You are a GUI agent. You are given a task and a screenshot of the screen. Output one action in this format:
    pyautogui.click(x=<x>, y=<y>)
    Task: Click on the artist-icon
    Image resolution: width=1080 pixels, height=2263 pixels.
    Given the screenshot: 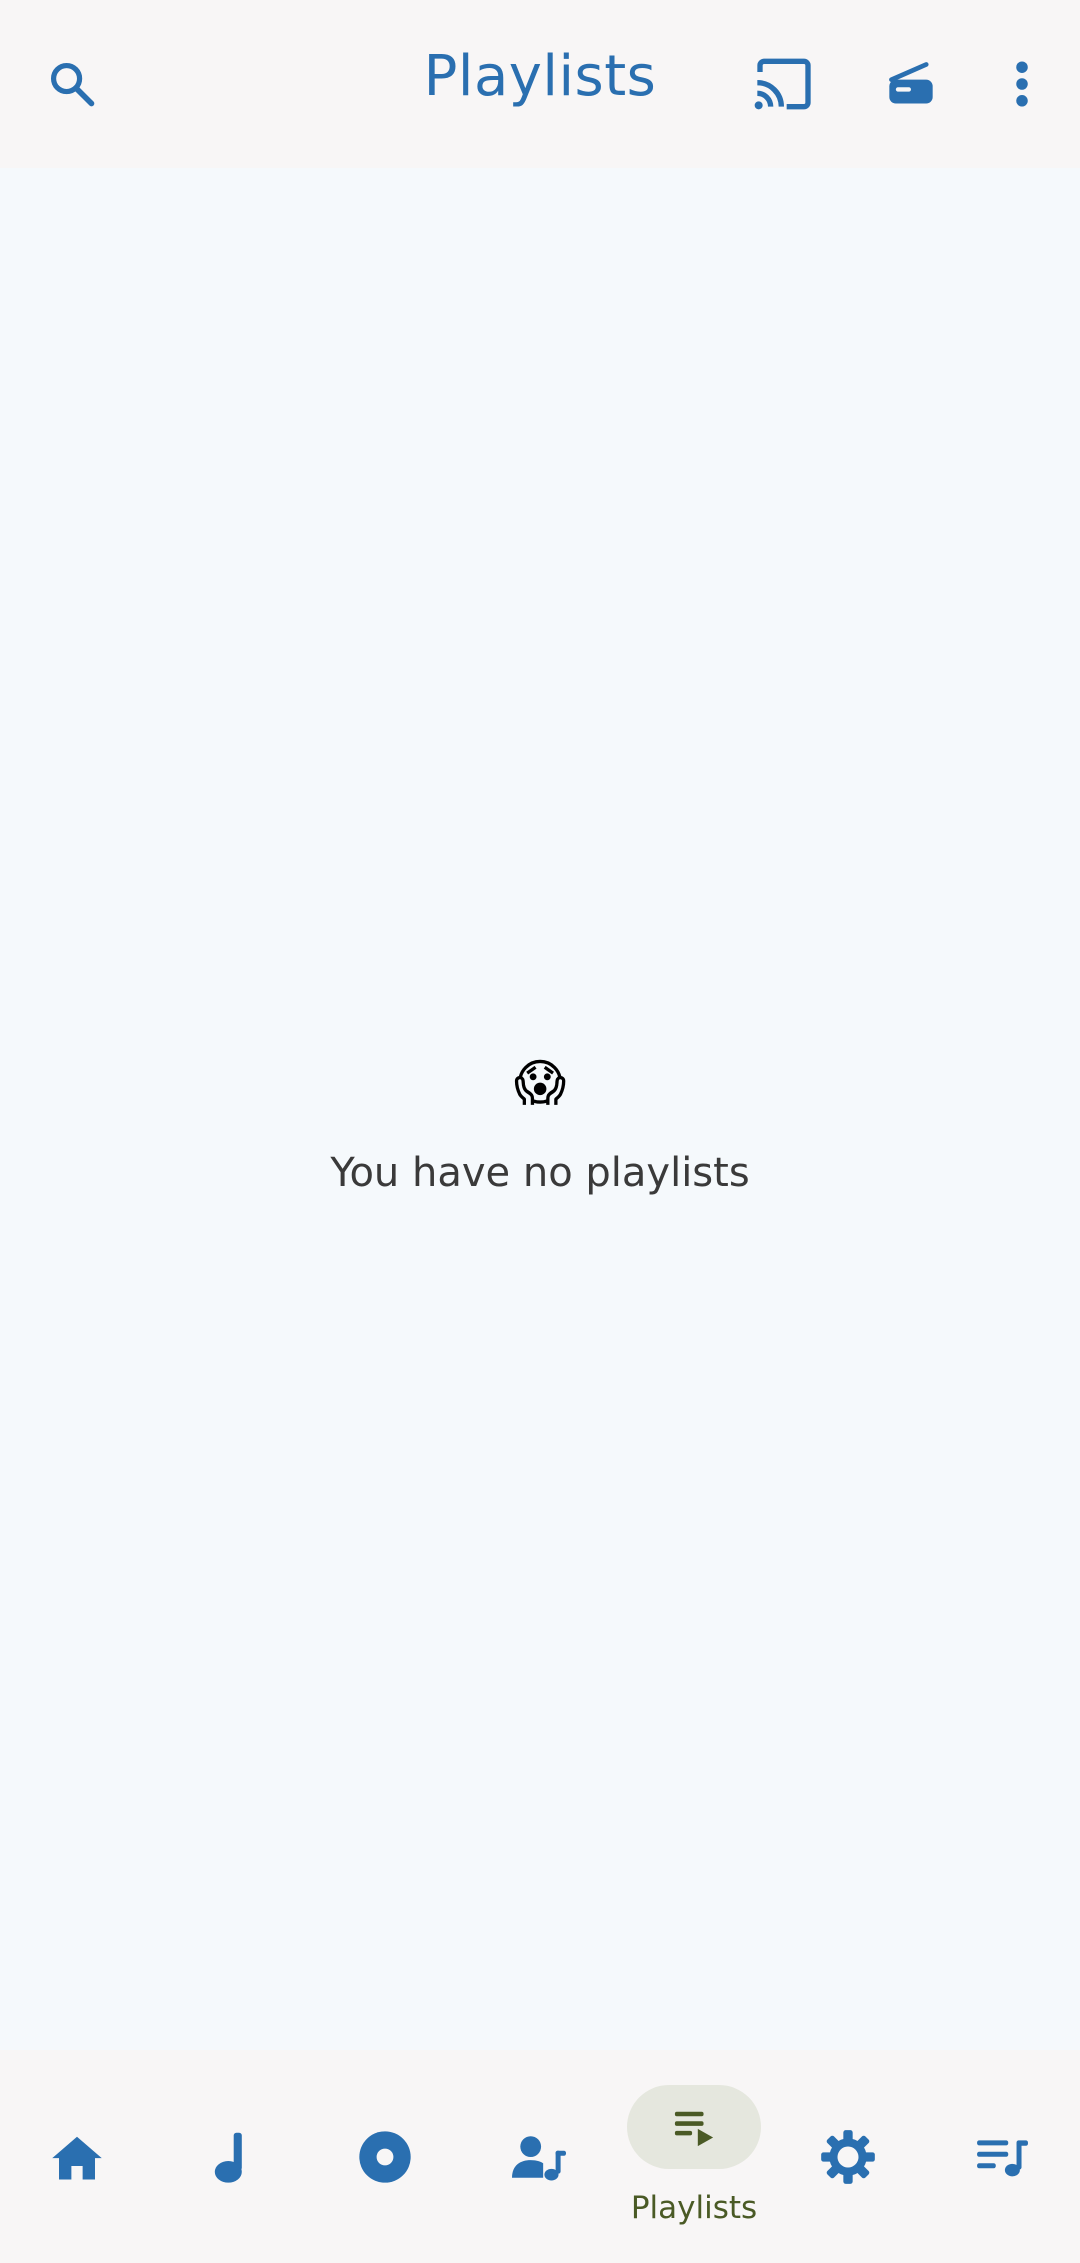 What is the action you would take?
    pyautogui.click(x=539, y=2158)
    